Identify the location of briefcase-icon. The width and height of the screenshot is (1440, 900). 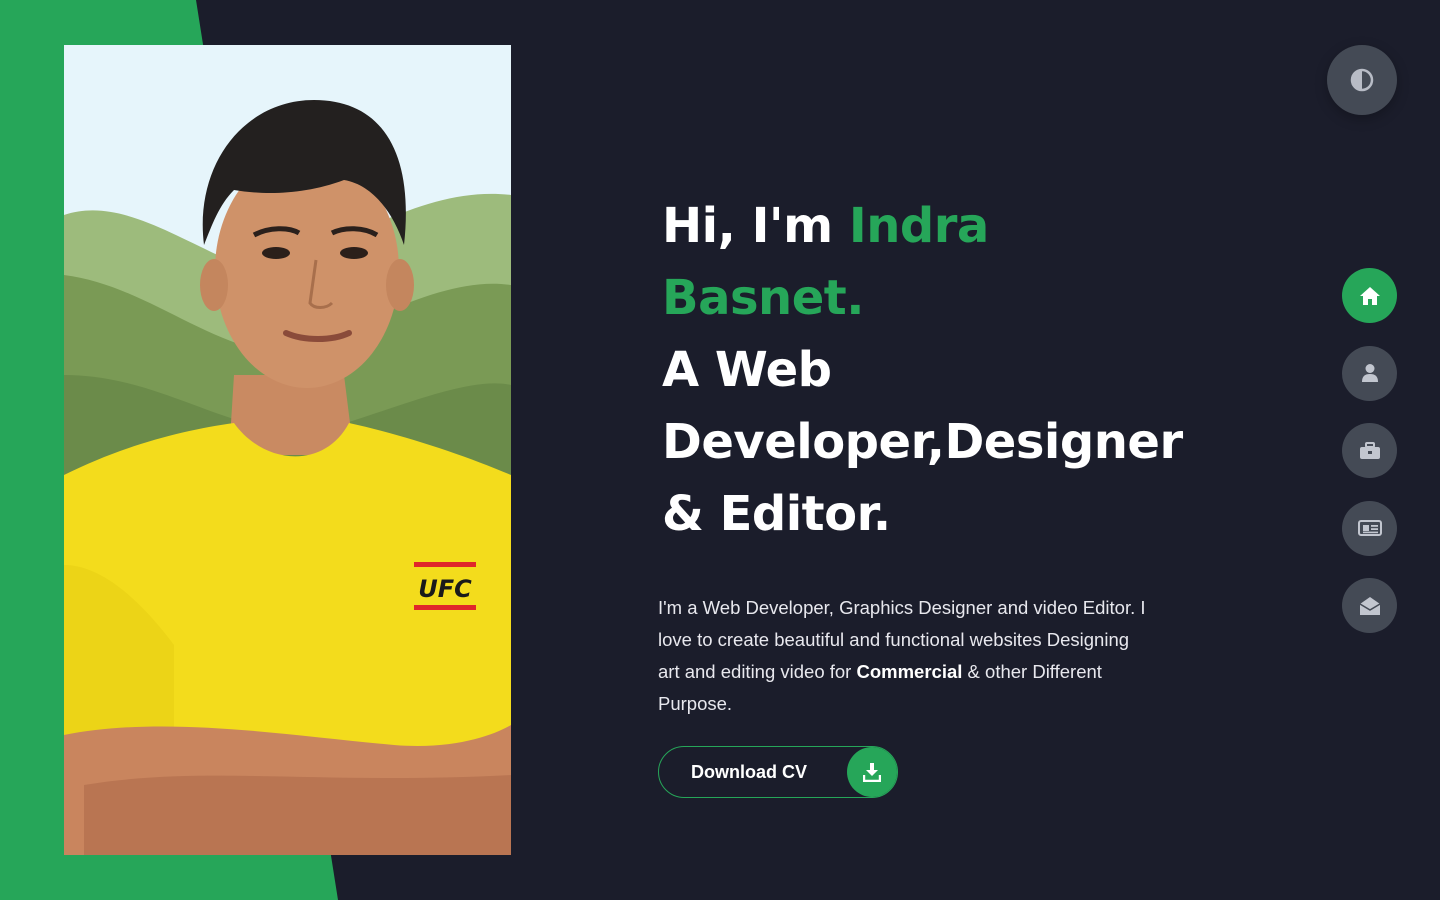
(1369, 450).